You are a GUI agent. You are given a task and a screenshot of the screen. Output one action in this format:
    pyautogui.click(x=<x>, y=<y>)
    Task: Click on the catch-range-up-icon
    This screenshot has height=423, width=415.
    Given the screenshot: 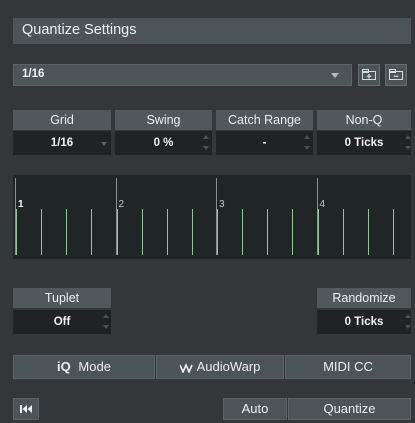 What is the action you would take?
    pyautogui.click(x=307, y=137)
    